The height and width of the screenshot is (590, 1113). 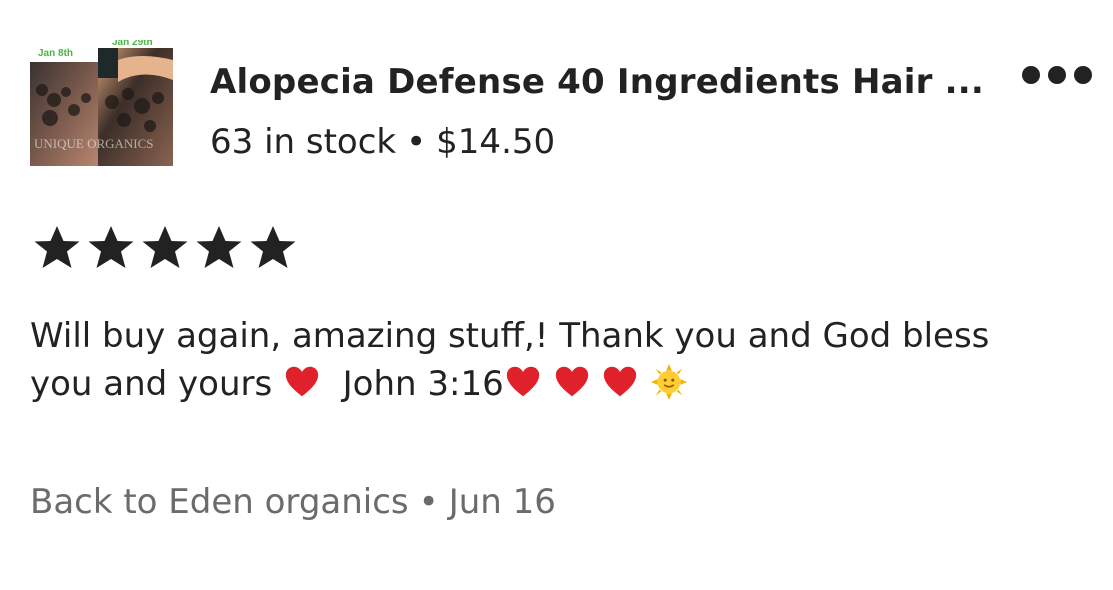 What do you see at coordinates (1062, 76) in the screenshot?
I see `more-options-icon` at bounding box center [1062, 76].